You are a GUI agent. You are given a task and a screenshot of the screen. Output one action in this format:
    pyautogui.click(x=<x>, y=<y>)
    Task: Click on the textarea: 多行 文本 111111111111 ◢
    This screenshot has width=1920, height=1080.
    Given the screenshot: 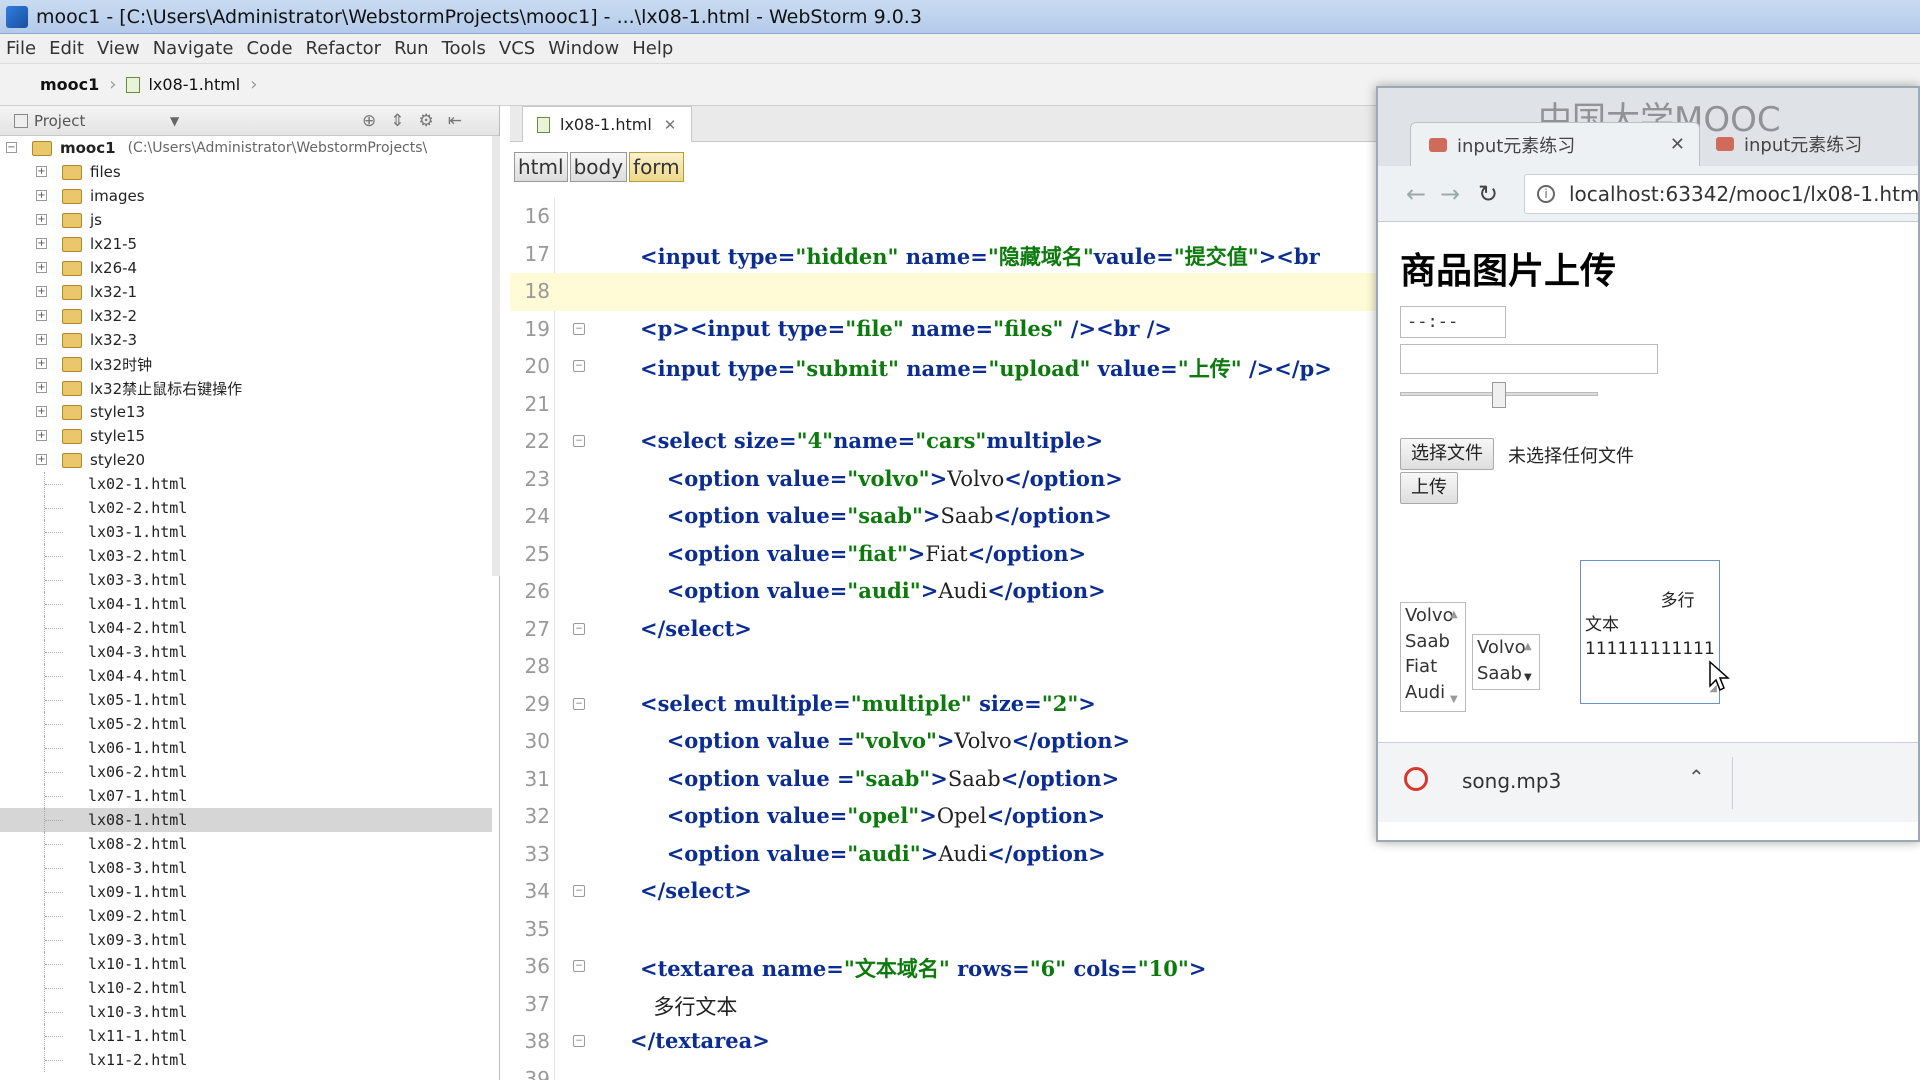 What is the action you would take?
    pyautogui.click(x=1650, y=632)
    